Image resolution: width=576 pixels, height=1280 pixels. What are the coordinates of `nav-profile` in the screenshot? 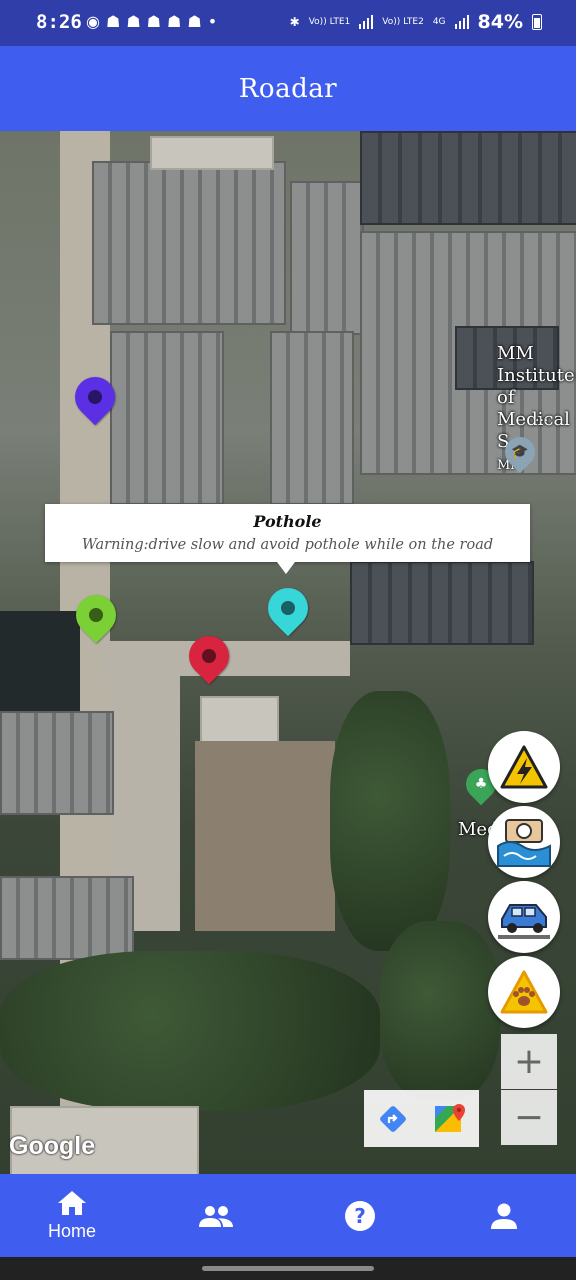 It's located at (504, 1215).